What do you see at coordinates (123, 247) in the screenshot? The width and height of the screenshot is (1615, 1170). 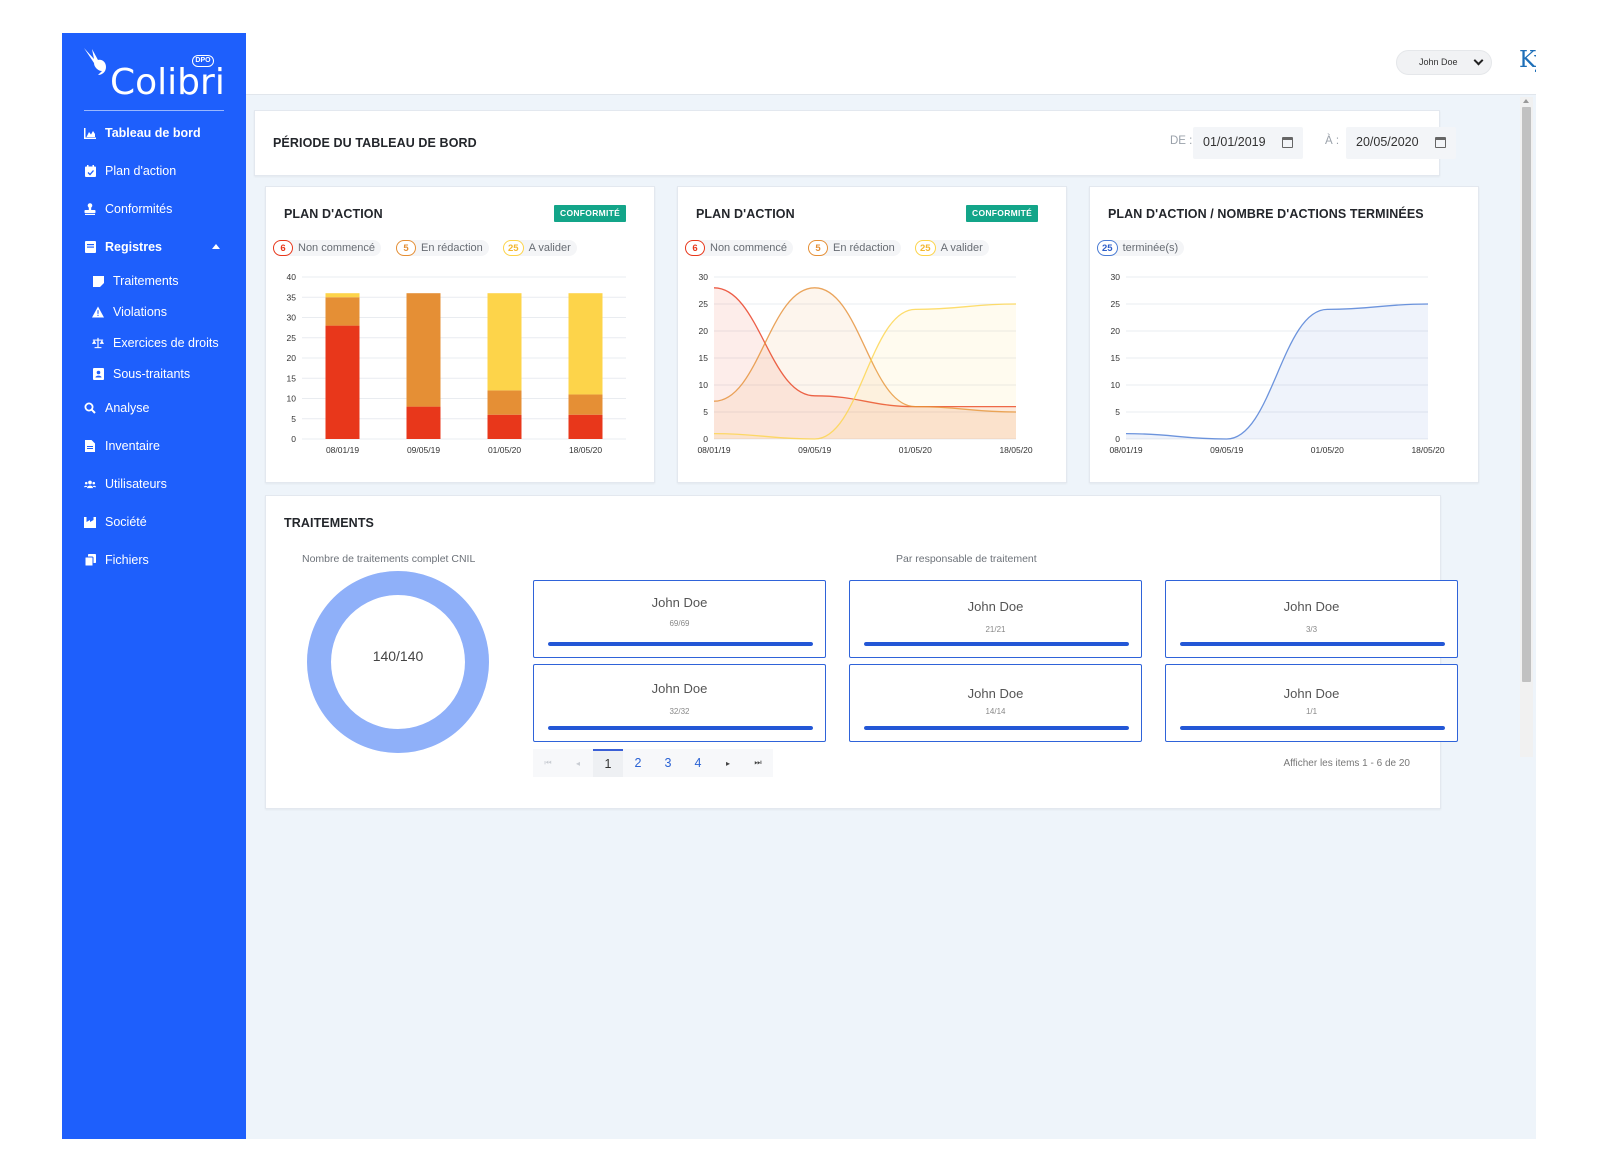 I see `sidebar-item-registres: Registres` at bounding box center [123, 247].